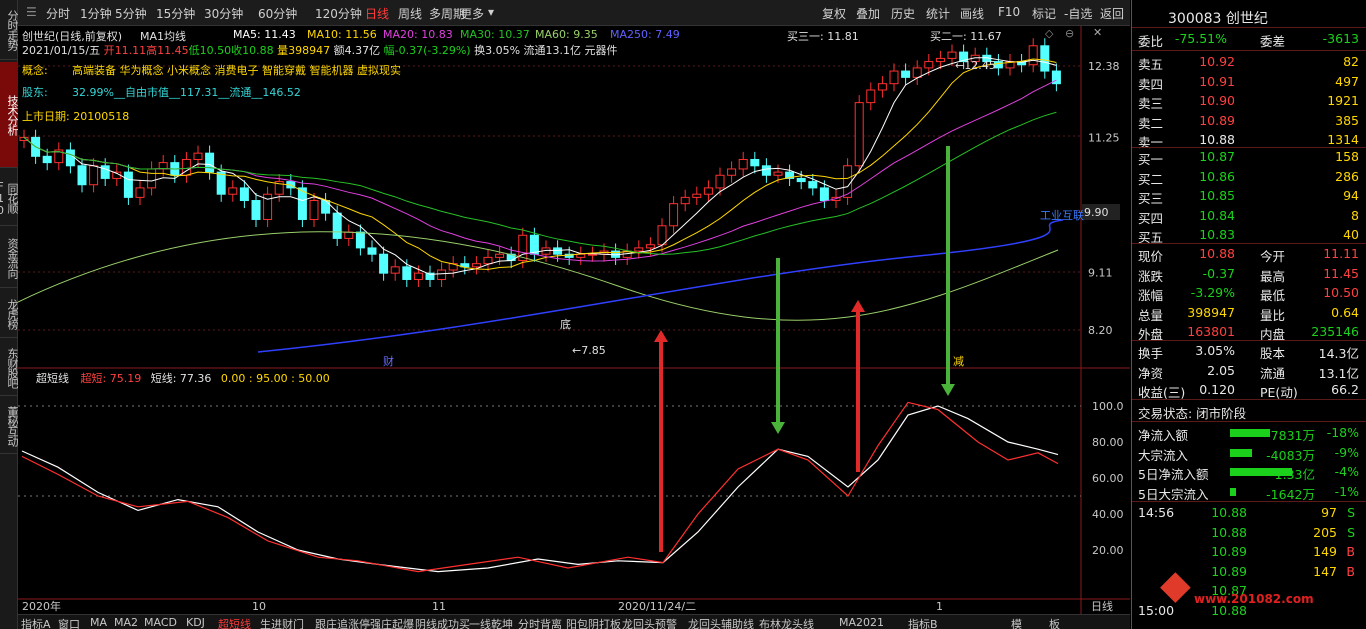 The image size is (1366, 629). Describe the element at coordinates (834, 13) in the screenshot. I see `toolbar-right-0: 复权` at that location.